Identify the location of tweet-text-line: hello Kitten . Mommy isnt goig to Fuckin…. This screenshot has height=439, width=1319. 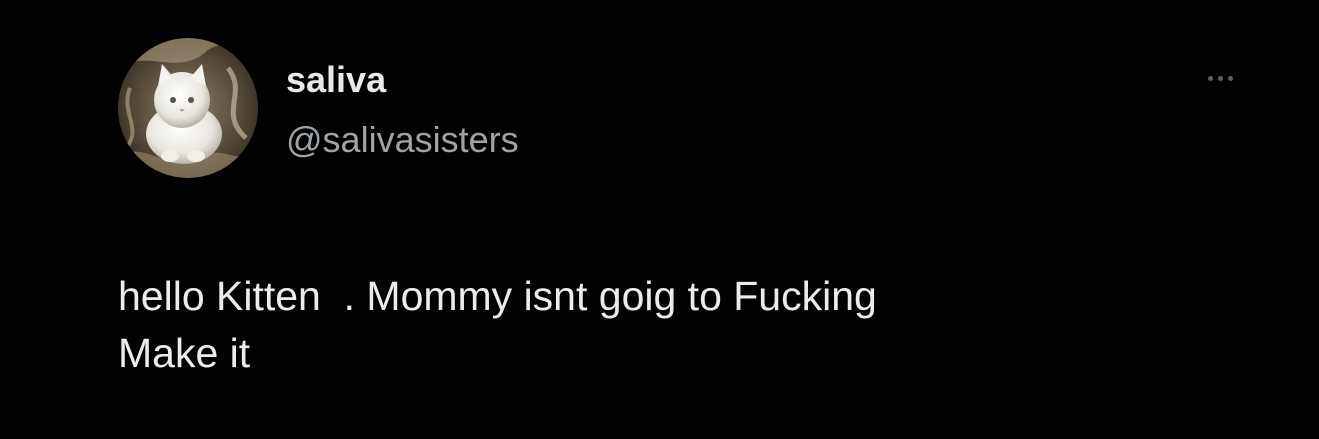
(497, 296).